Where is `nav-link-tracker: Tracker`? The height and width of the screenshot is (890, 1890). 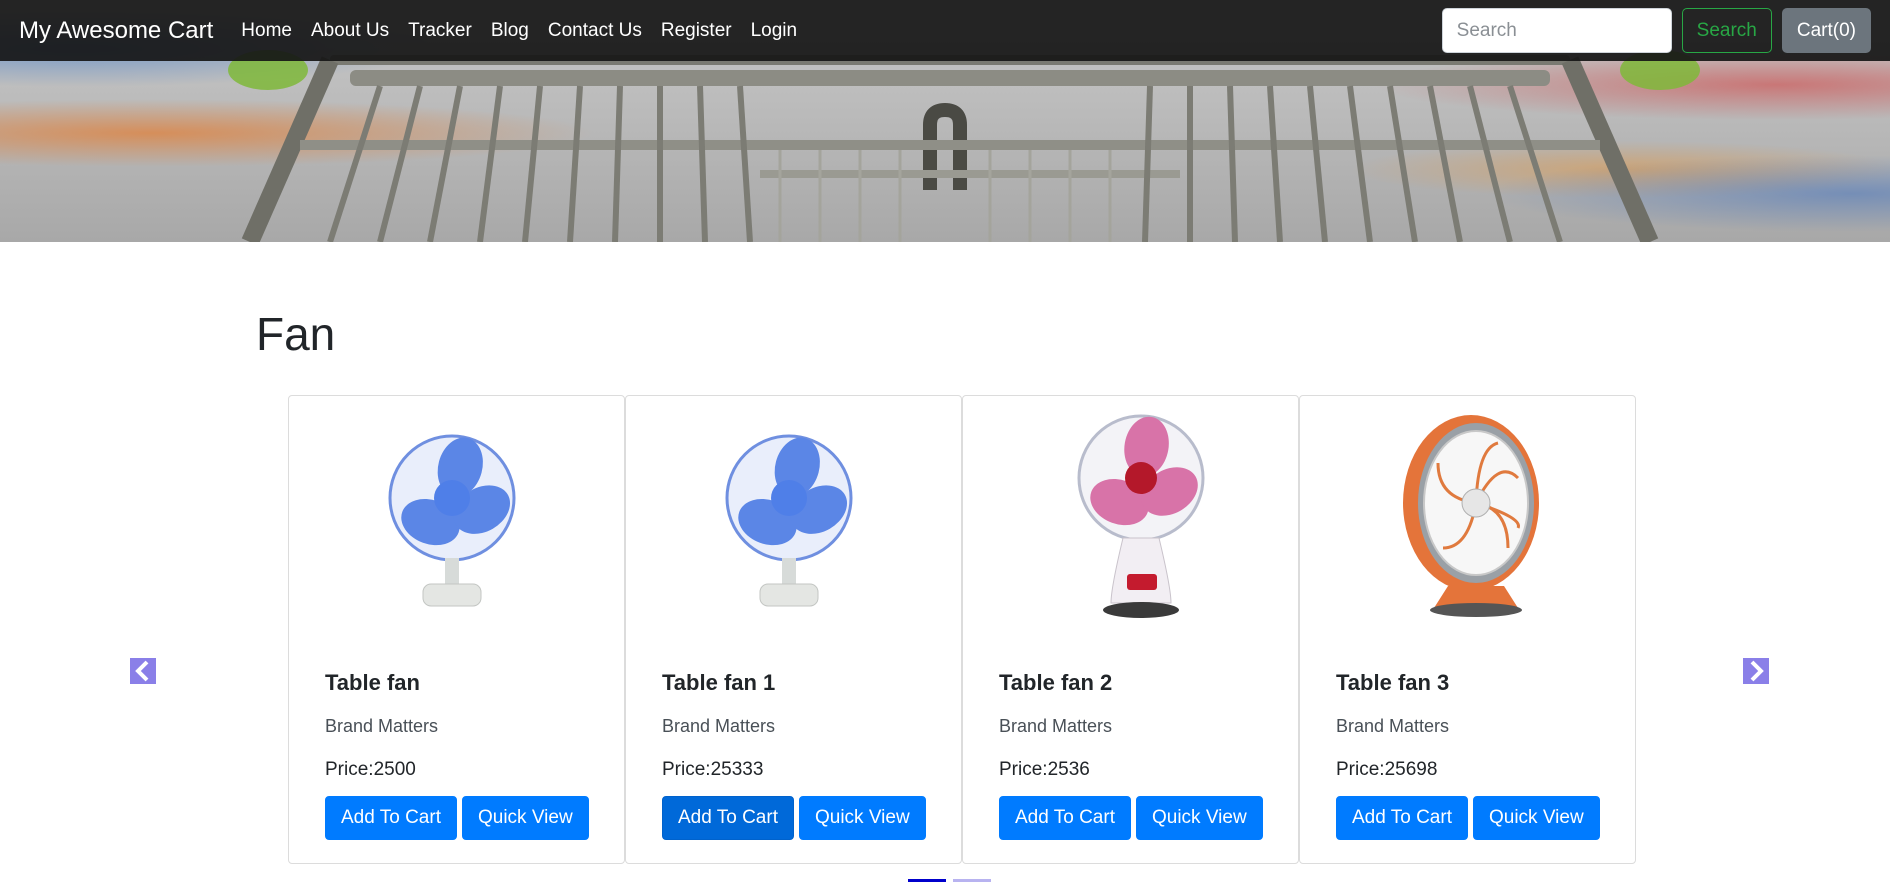 nav-link-tracker: Tracker is located at coordinates (440, 31).